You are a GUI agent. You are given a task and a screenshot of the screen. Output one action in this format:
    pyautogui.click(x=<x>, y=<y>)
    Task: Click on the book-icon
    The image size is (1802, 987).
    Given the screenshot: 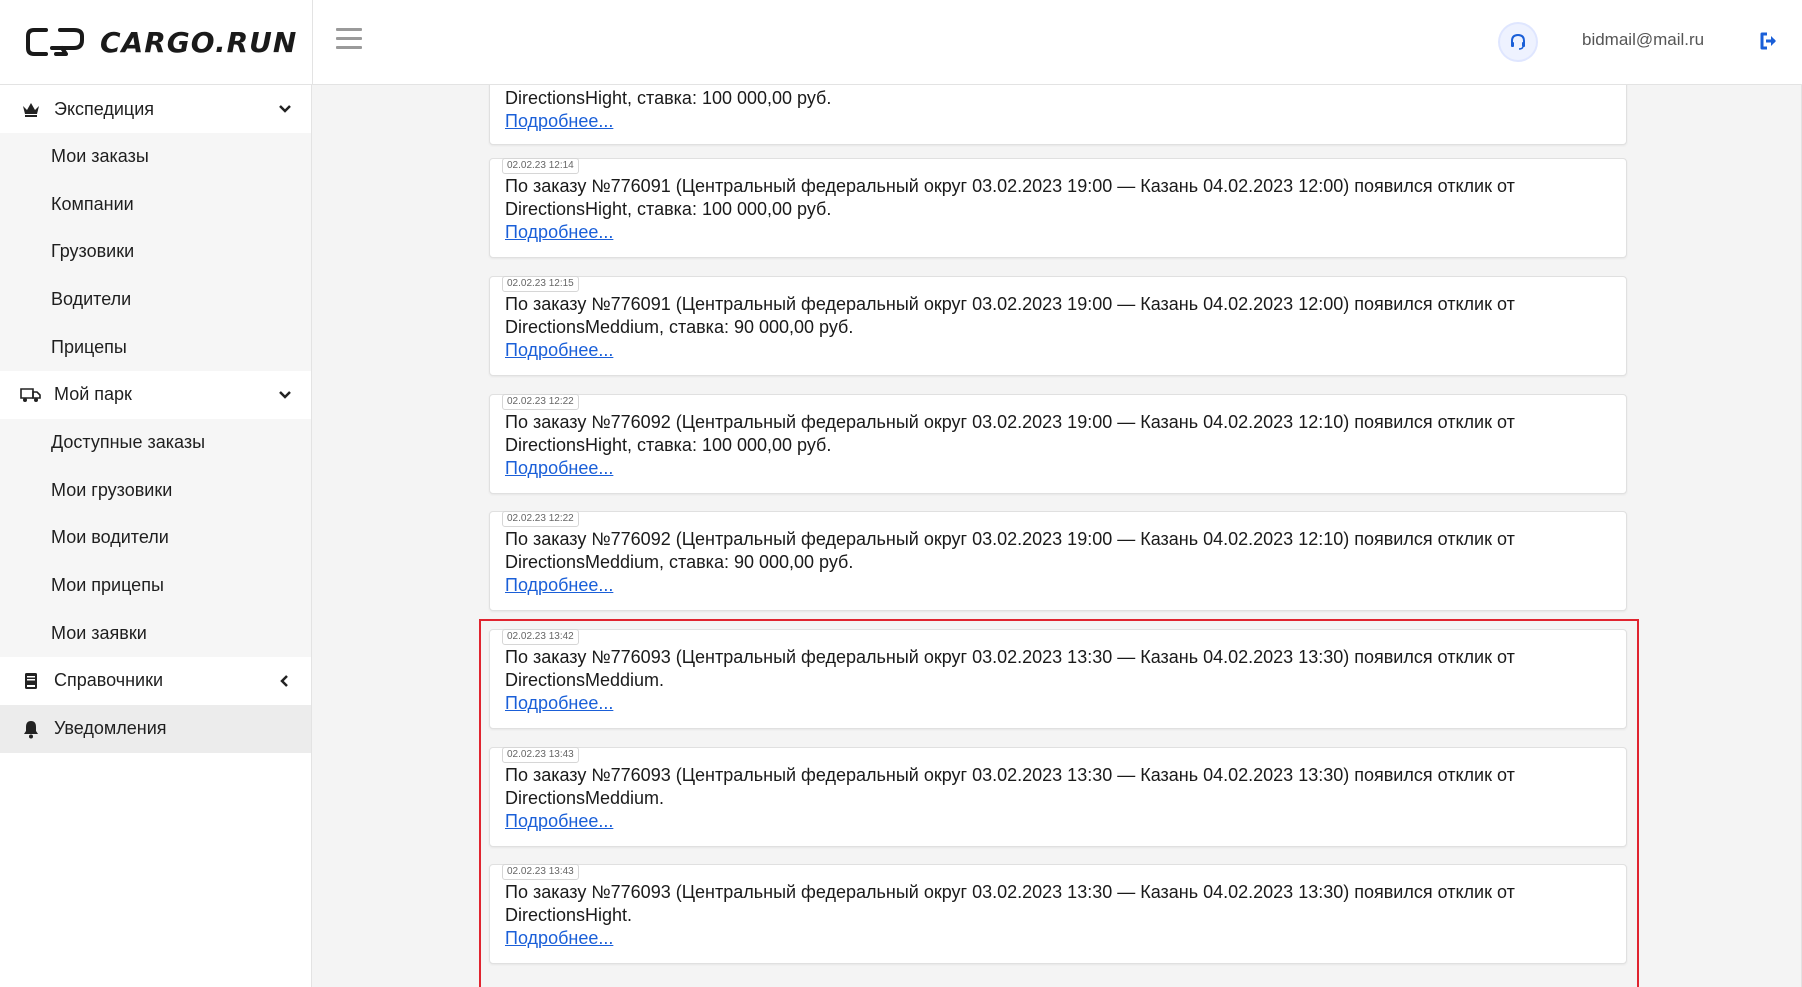 What is the action you would take?
    pyautogui.click(x=31, y=681)
    